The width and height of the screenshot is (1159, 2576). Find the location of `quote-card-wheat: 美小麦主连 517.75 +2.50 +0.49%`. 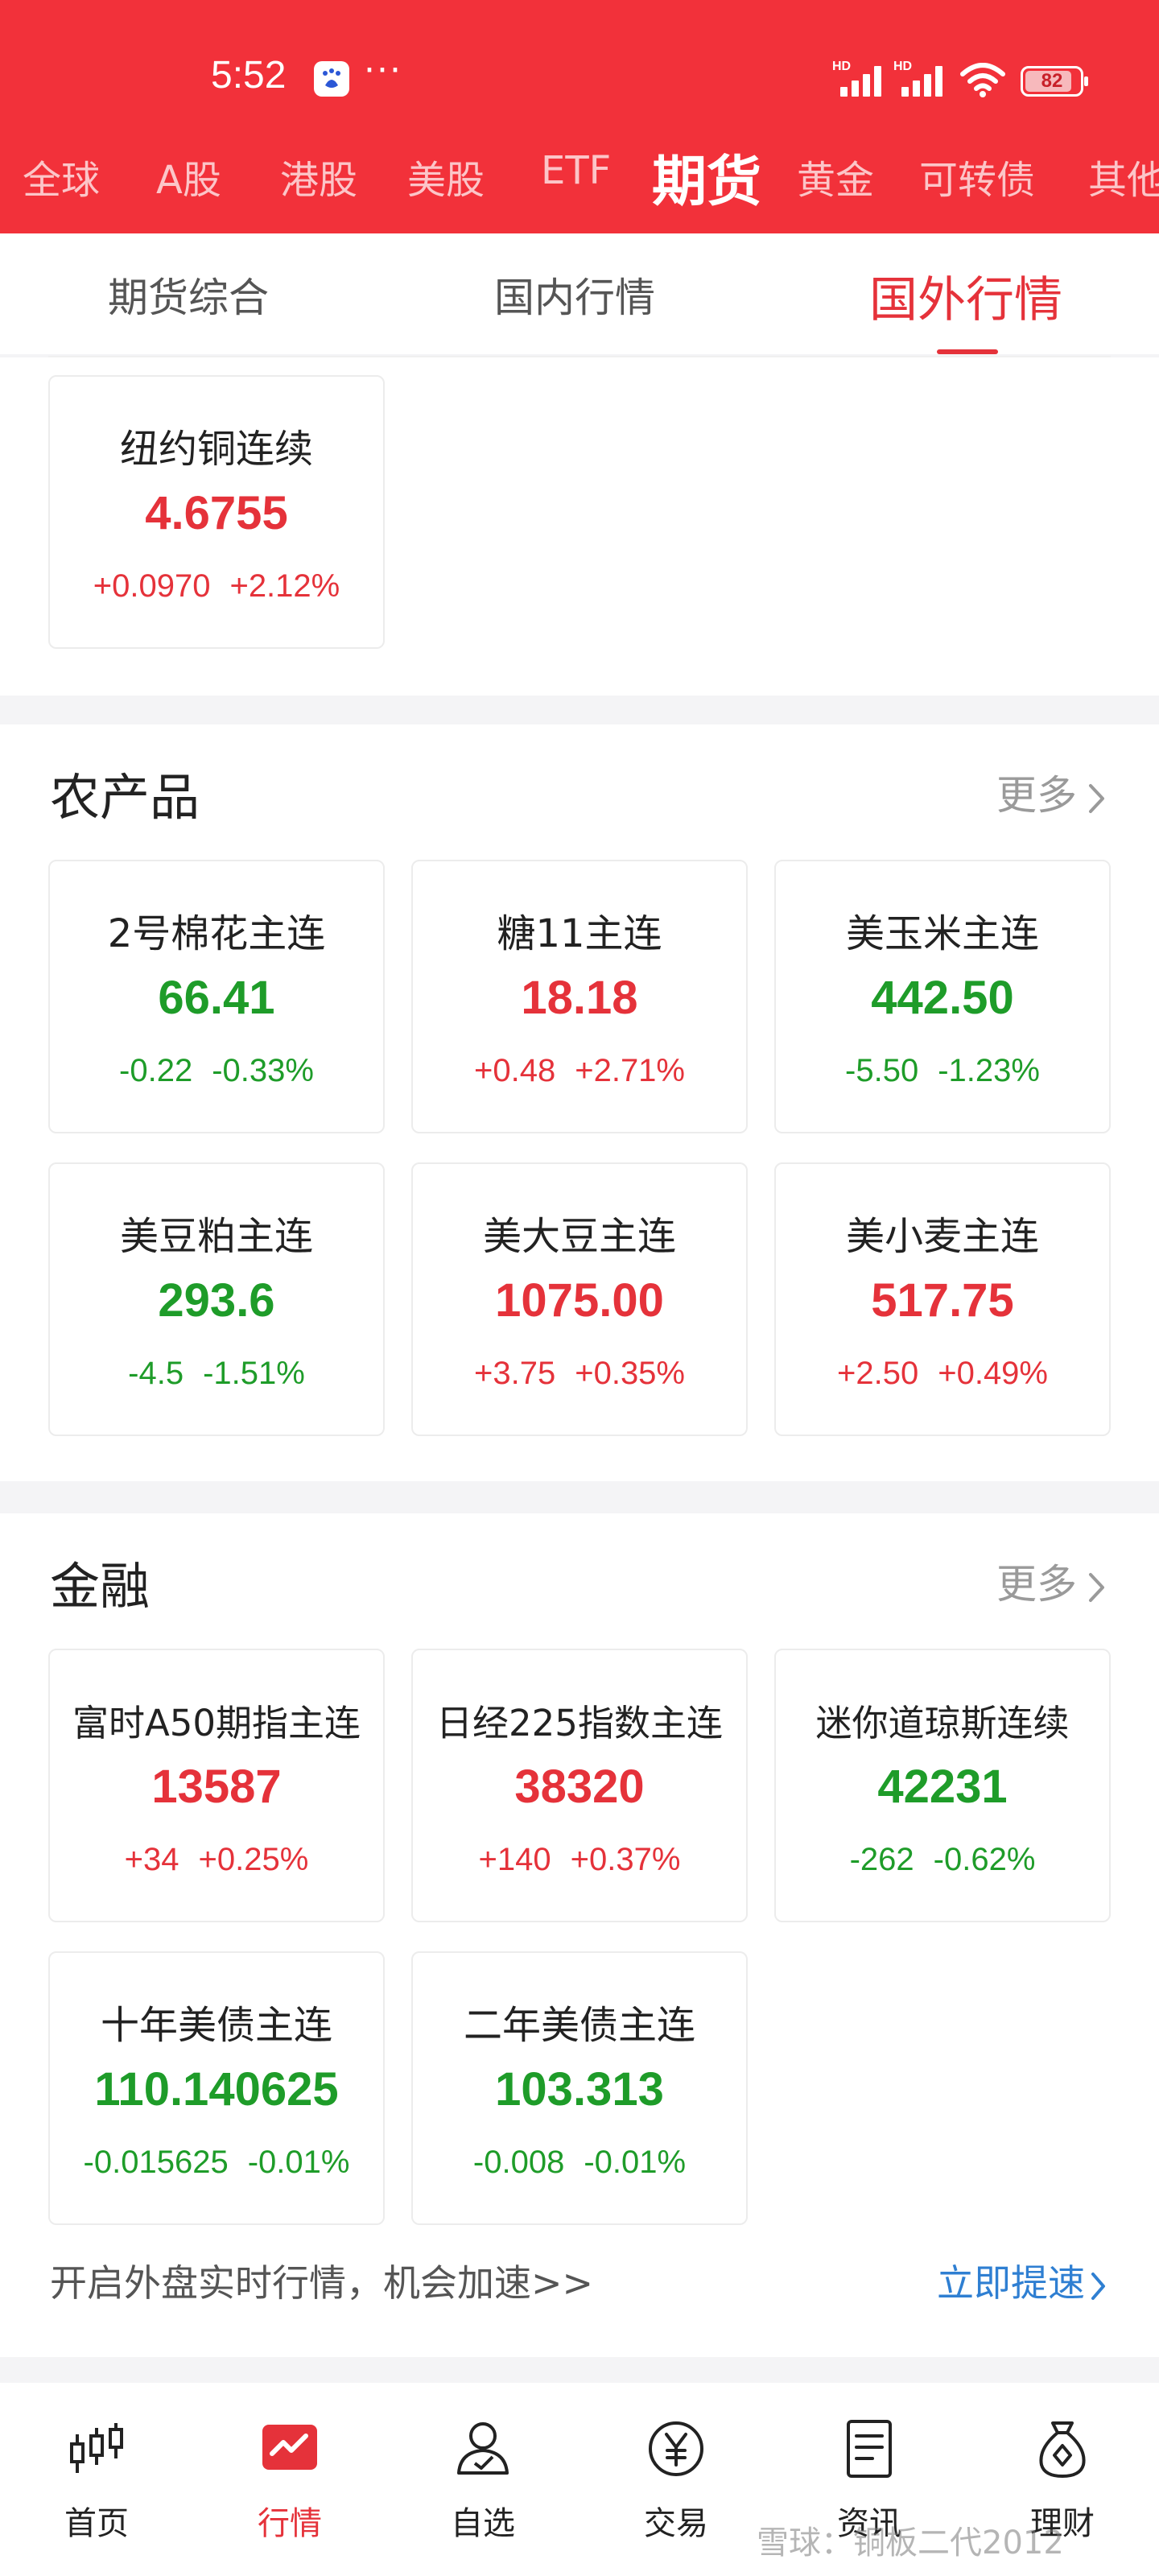

quote-card-wheat: 美小麦主连 517.75 +2.50 +0.49% is located at coordinates (942, 1299).